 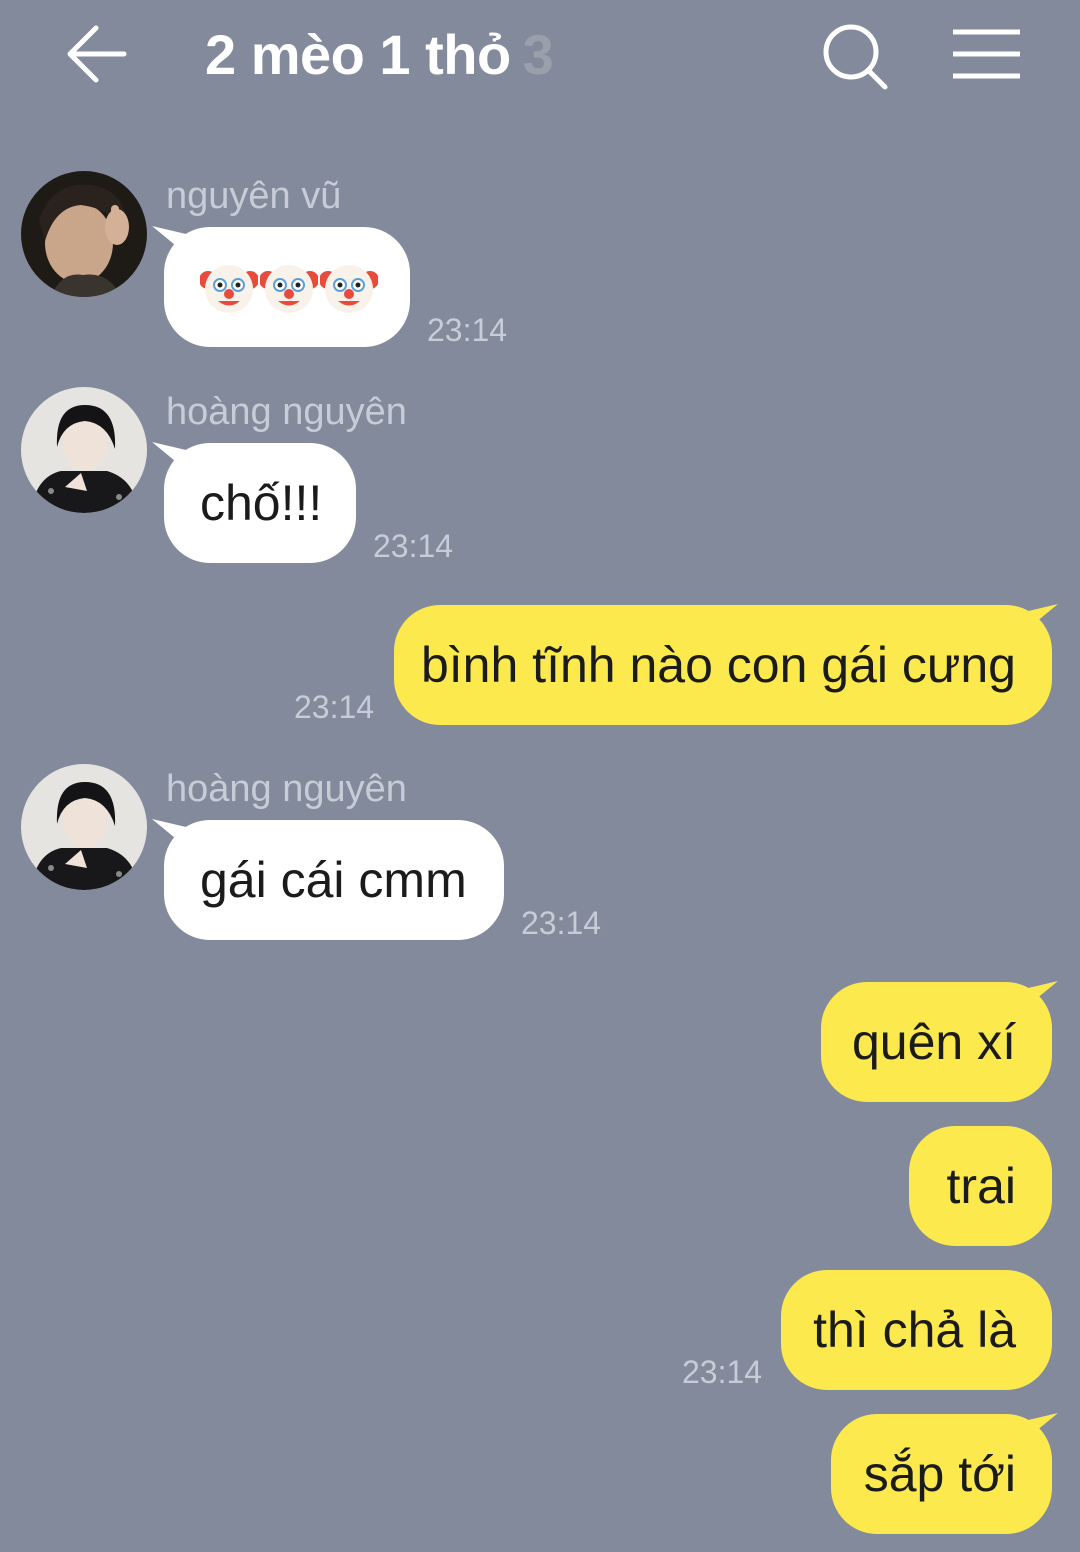 I want to click on chat-title: 2 mèo 1 thỏ 3, so click(x=379, y=54).